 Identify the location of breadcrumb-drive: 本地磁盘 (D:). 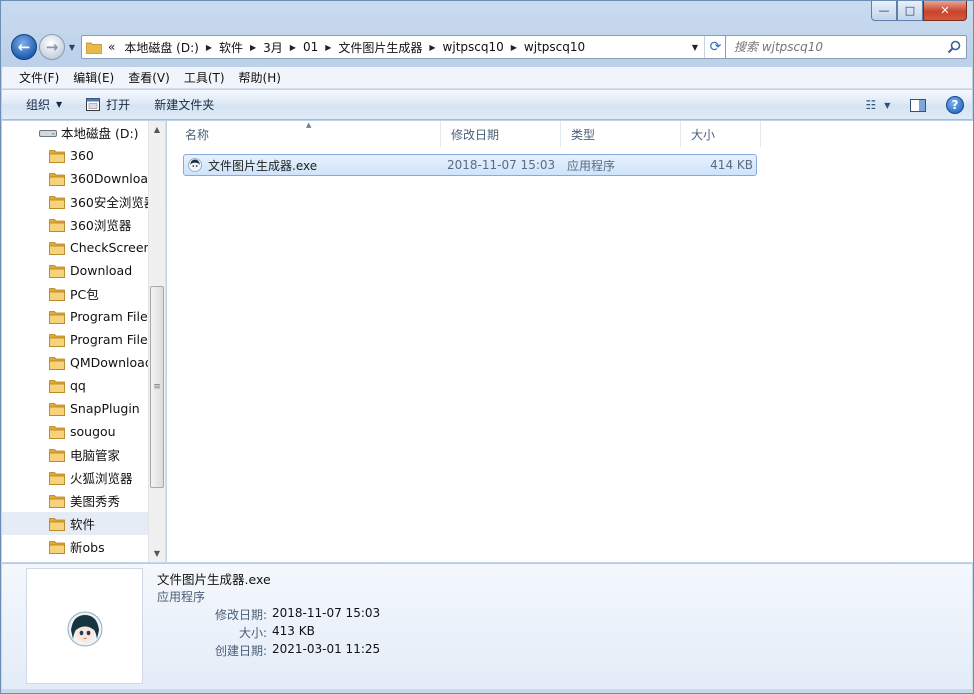
(161, 47).